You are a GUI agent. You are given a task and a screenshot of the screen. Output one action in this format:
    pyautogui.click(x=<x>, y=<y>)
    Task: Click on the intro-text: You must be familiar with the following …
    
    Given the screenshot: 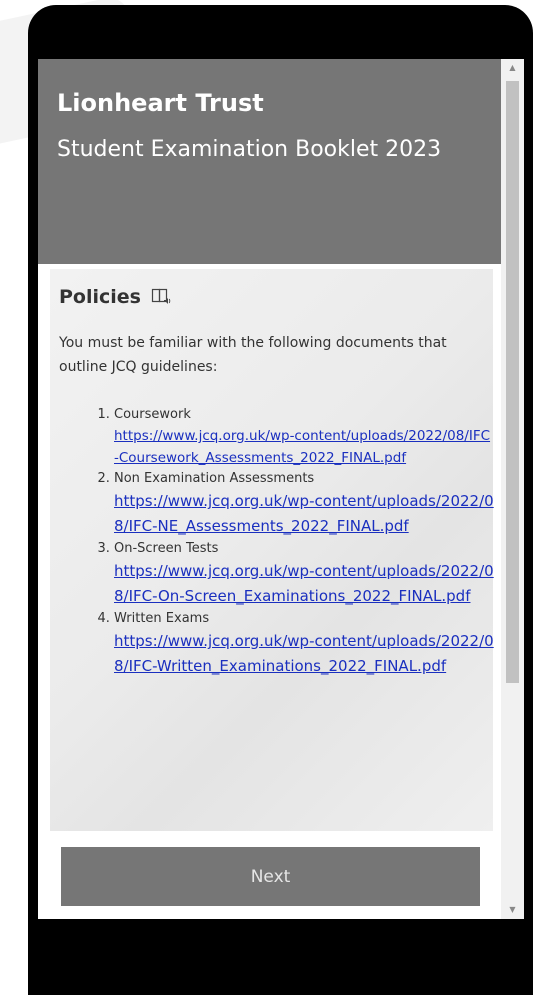 What is the action you would take?
    pyautogui.click(x=253, y=355)
    